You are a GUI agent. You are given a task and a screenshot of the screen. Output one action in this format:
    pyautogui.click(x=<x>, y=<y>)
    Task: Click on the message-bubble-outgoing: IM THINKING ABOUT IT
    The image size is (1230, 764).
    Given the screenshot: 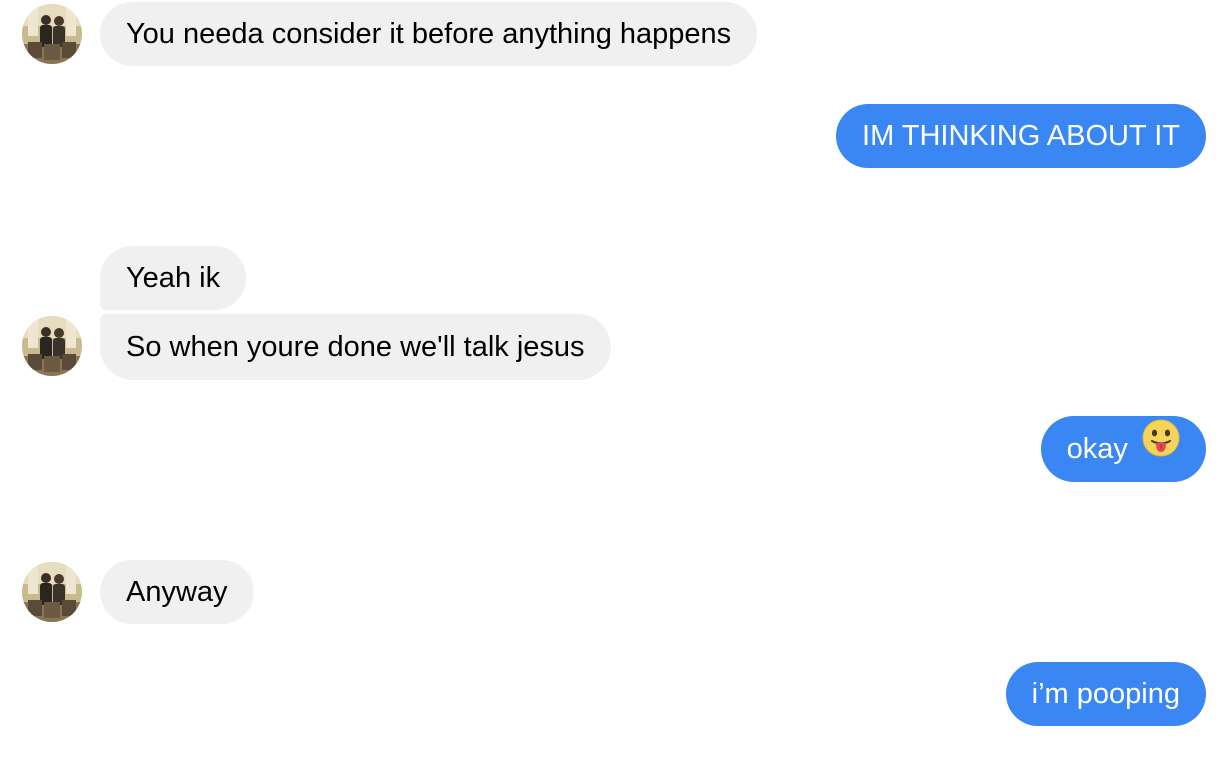 What is the action you would take?
    pyautogui.click(x=1021, y=136)
    